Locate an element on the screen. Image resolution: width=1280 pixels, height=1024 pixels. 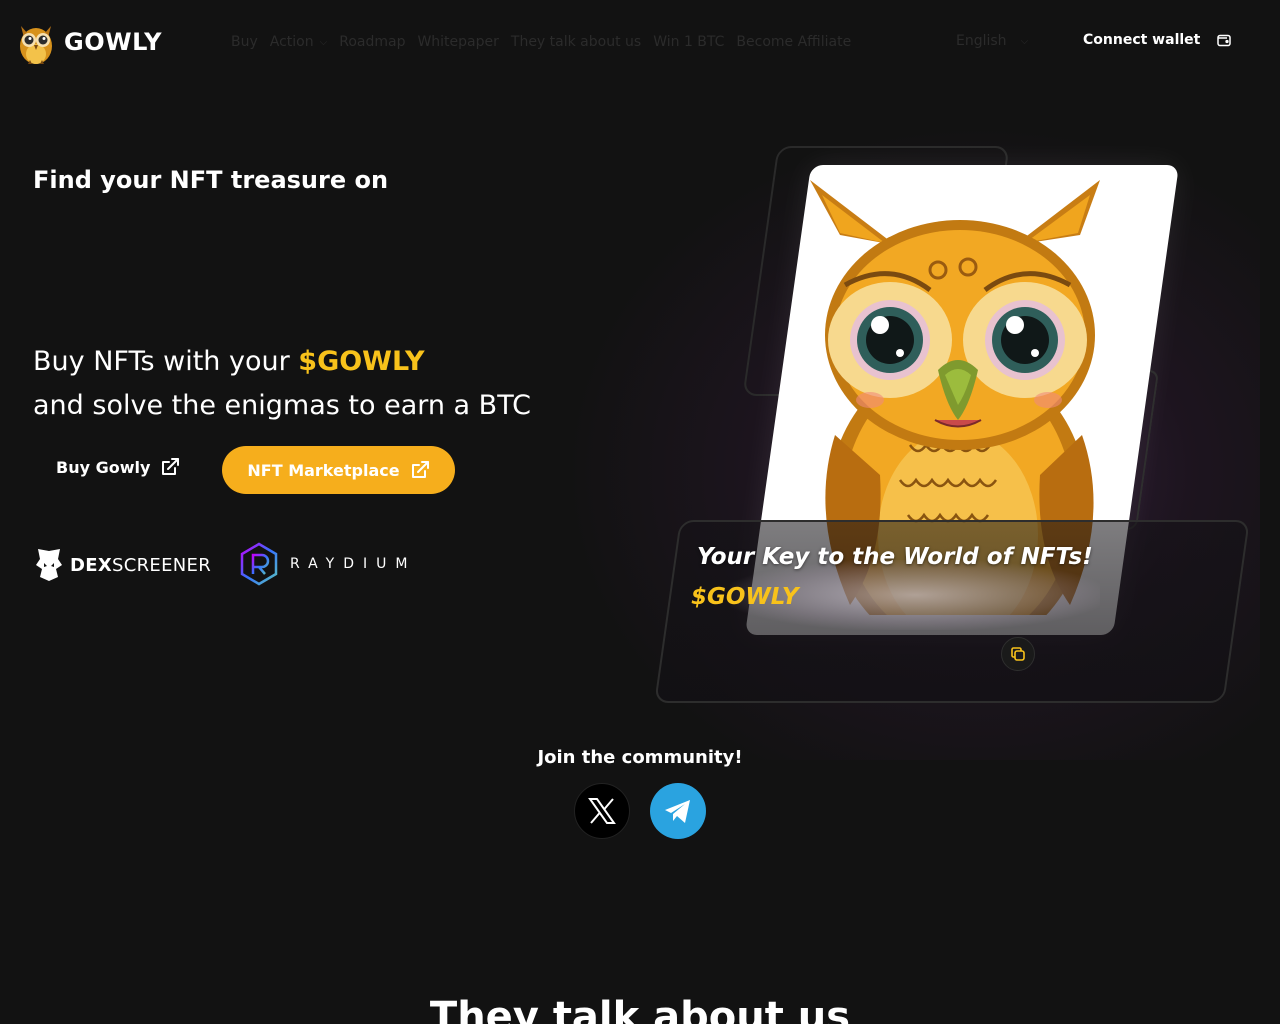
nav-item-win-1-btc: Win 1 BTC is located at coordinates (688, 42).